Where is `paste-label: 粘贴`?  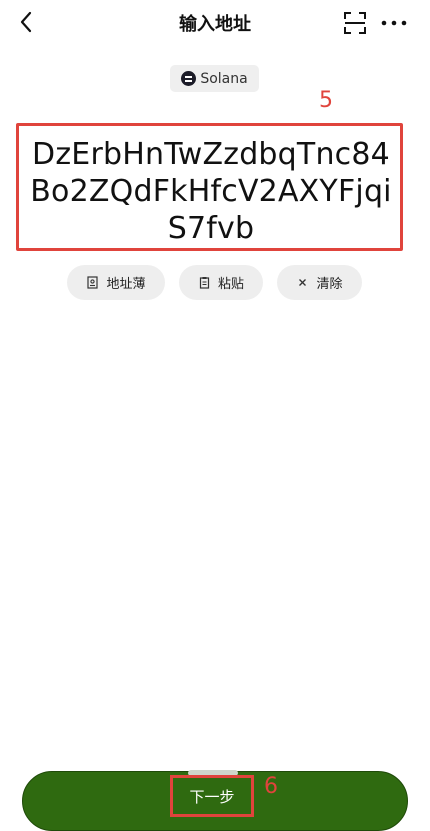
paste-label: 粘贴 is located at coordinates (230, 284).